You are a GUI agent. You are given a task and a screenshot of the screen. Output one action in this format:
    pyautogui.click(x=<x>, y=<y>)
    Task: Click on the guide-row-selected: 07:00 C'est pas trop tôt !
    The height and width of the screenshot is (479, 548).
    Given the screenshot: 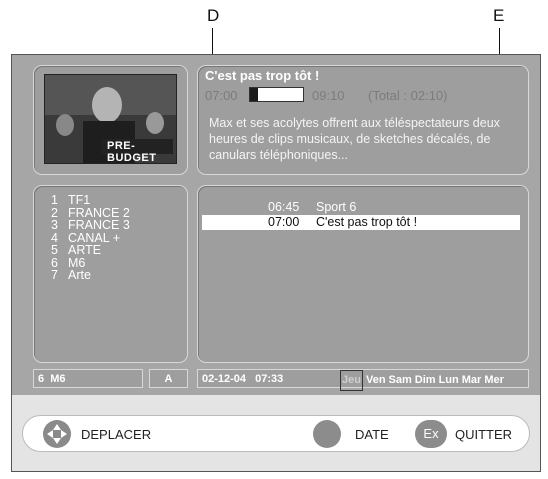 What is the action you would take?
    pyautogui.click(x=361, y=222)
    